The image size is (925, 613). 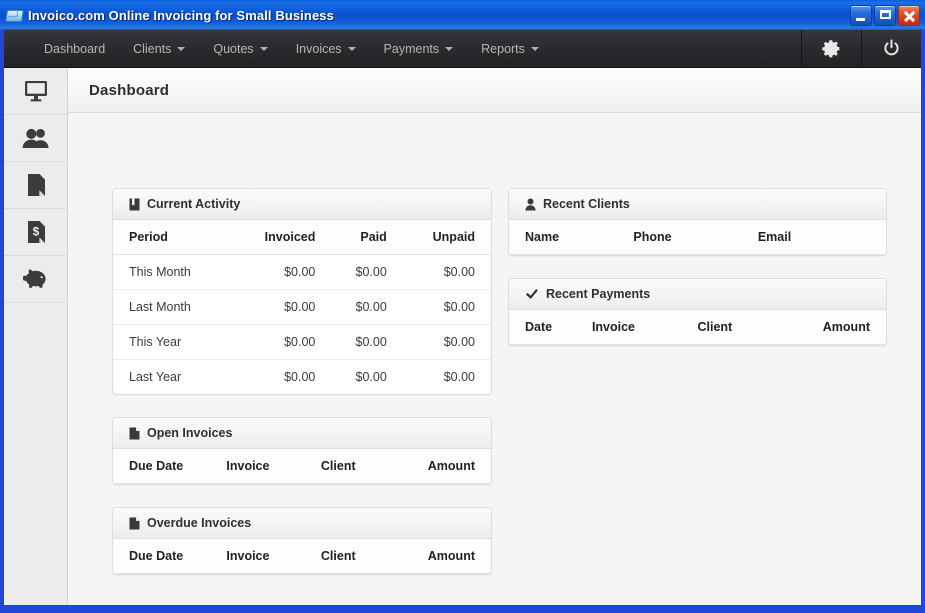 I want to click on nav-item-invoices: Invoices, so click(x=326, y=48).